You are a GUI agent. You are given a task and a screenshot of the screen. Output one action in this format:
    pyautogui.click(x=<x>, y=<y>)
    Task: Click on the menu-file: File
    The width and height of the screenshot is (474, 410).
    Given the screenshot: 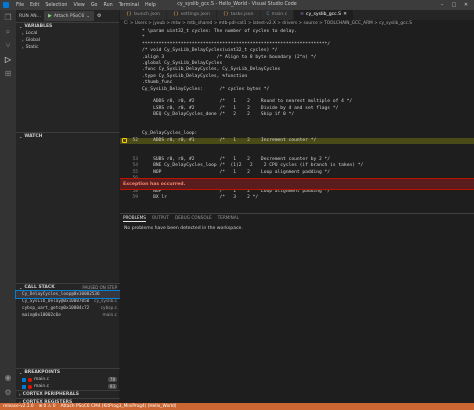 What is the action you would take?
    pyautogui.click(x=20, y=5)
    